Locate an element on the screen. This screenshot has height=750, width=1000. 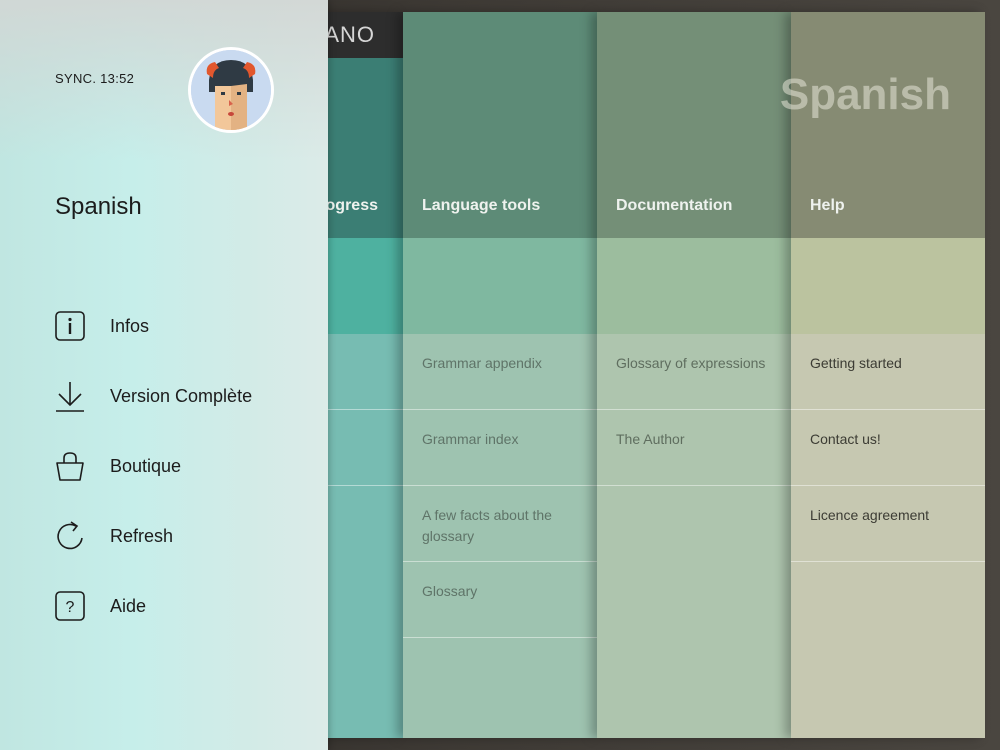
column-title-language-tools: Language tools is located at coordinates (481, 205).